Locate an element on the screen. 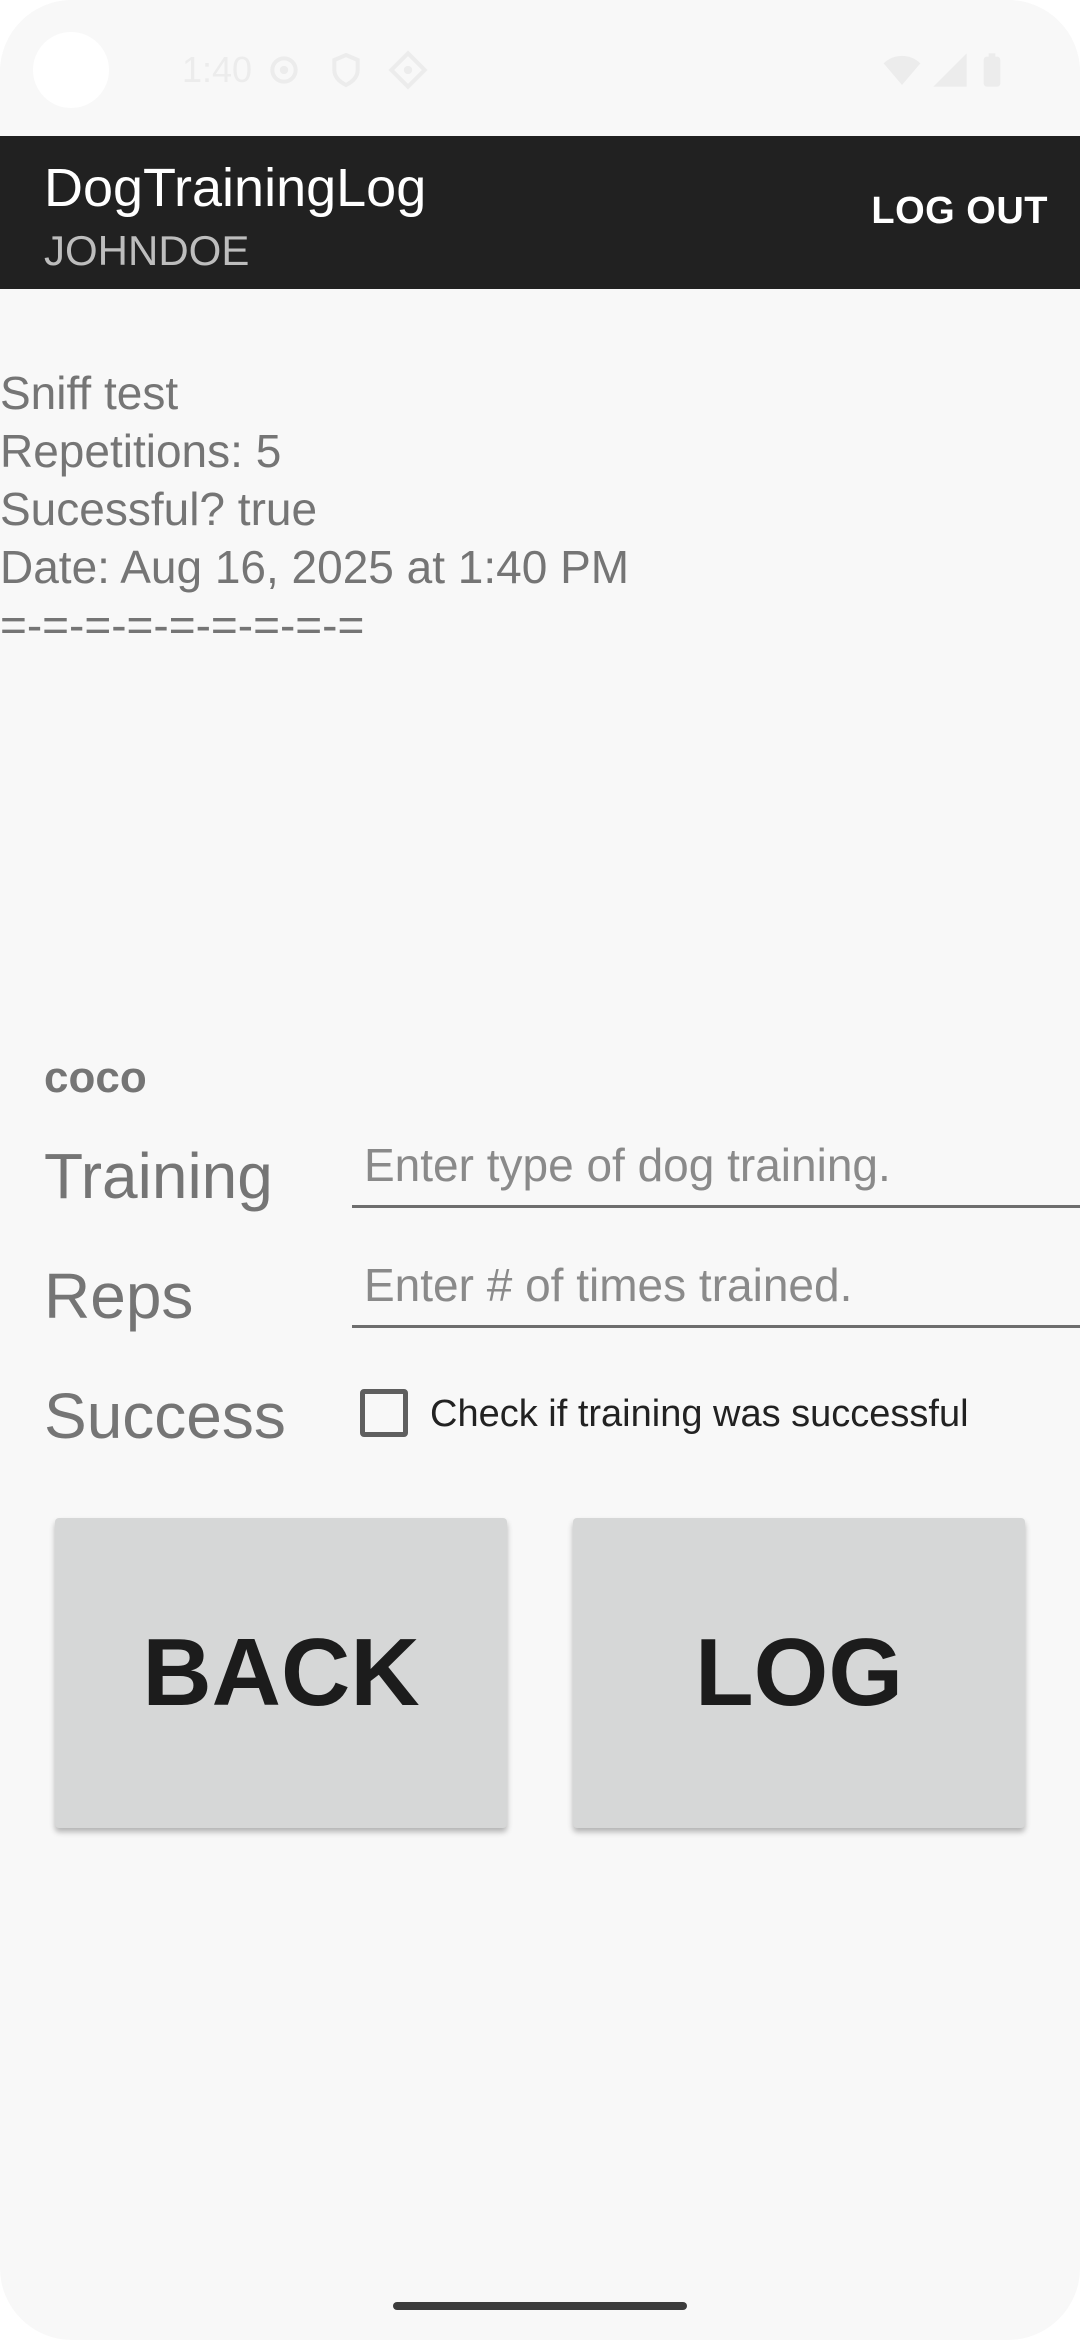  success-checkbox-label: Check if training was successful is located at coordinates (699, 1414).